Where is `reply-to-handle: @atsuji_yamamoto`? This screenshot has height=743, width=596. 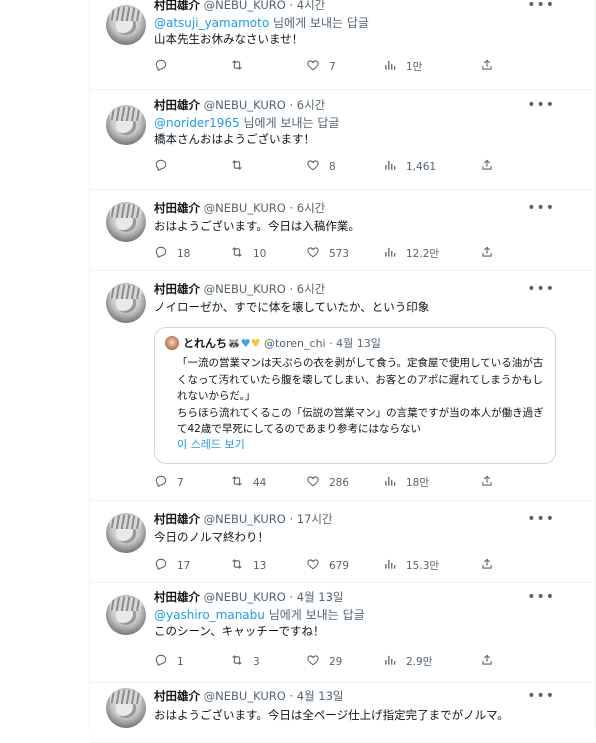 reply-to-handle: @atsuji_yamamoto is located at coordinates (211, 23).